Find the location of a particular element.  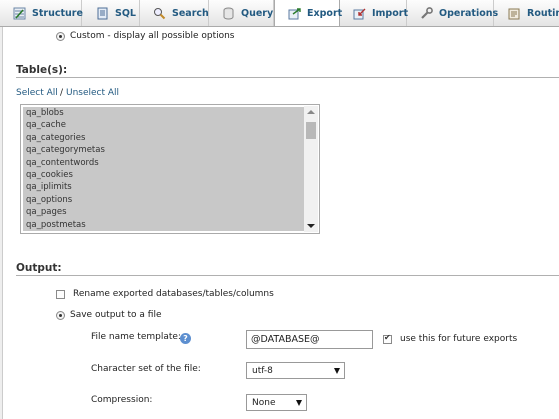

export-icon is located at coordinates (294, 14).